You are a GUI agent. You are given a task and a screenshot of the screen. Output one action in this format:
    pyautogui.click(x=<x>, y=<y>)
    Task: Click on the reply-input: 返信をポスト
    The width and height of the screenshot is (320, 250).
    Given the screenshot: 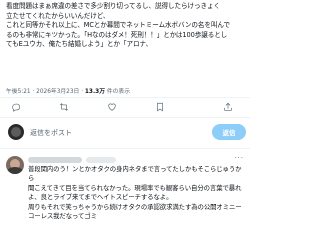 What is the action you would take?
    pyautogui.click(x=51, y=133)
    